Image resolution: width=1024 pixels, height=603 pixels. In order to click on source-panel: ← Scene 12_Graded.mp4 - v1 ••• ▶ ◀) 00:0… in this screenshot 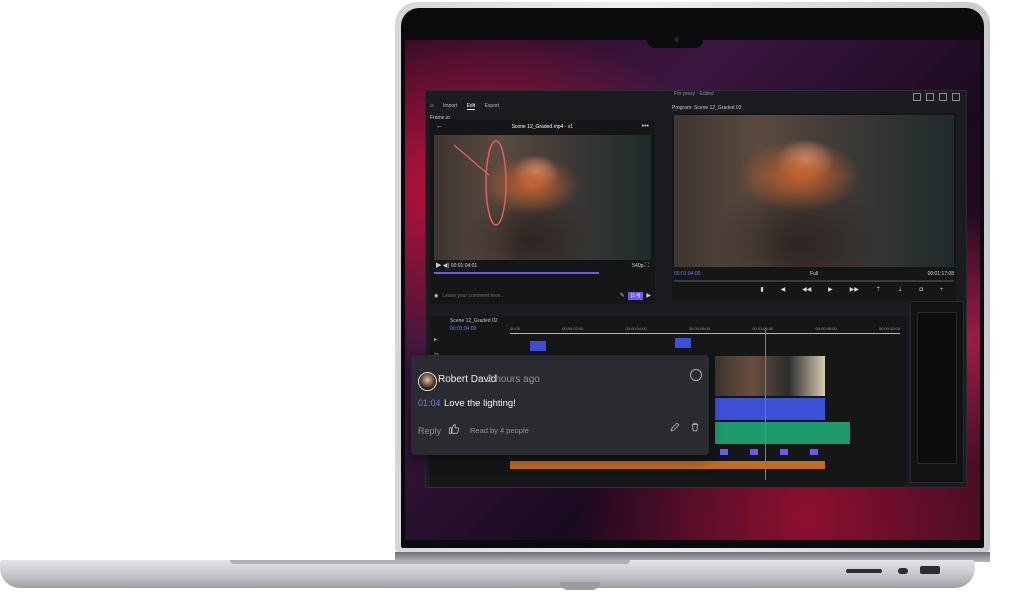, I will do `click(542, 211)`.